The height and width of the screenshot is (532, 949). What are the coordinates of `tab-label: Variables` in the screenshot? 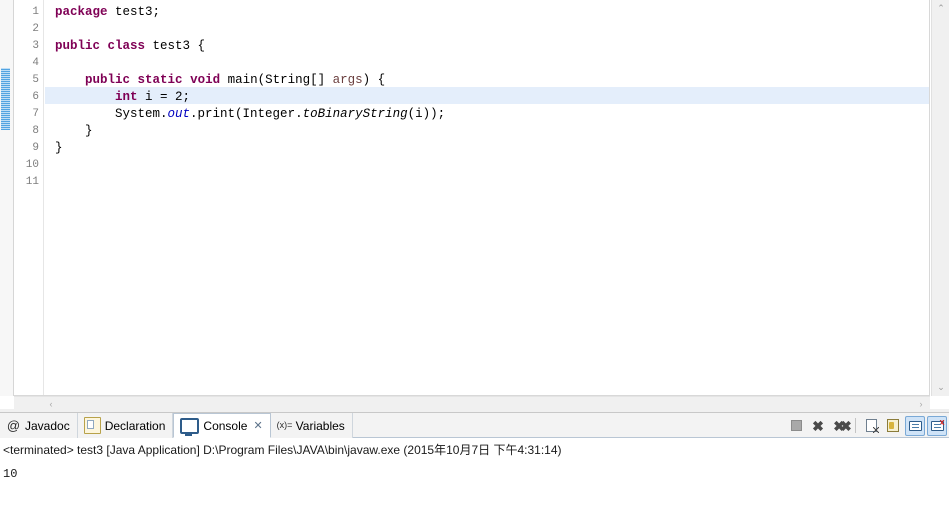 It's located at (320, 425).